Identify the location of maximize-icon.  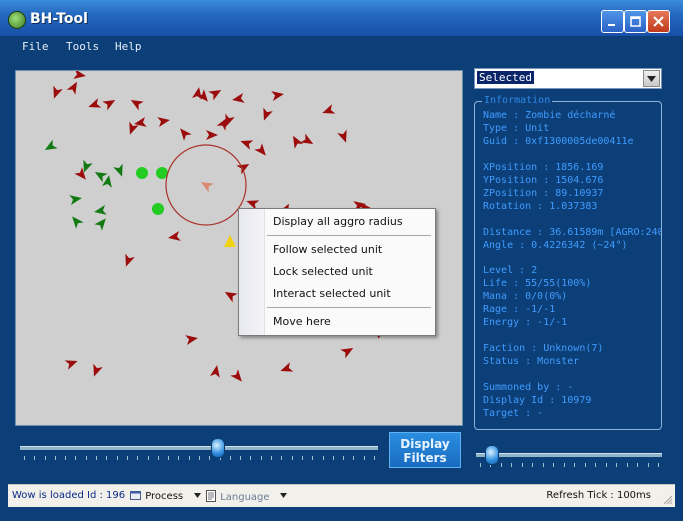
(635, 21).